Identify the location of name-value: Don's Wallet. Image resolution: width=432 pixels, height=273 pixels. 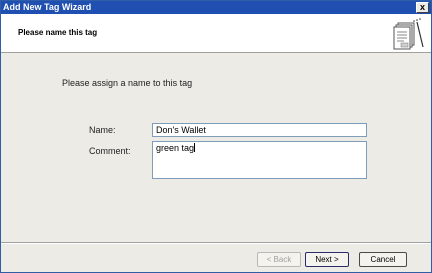
(181, 130).